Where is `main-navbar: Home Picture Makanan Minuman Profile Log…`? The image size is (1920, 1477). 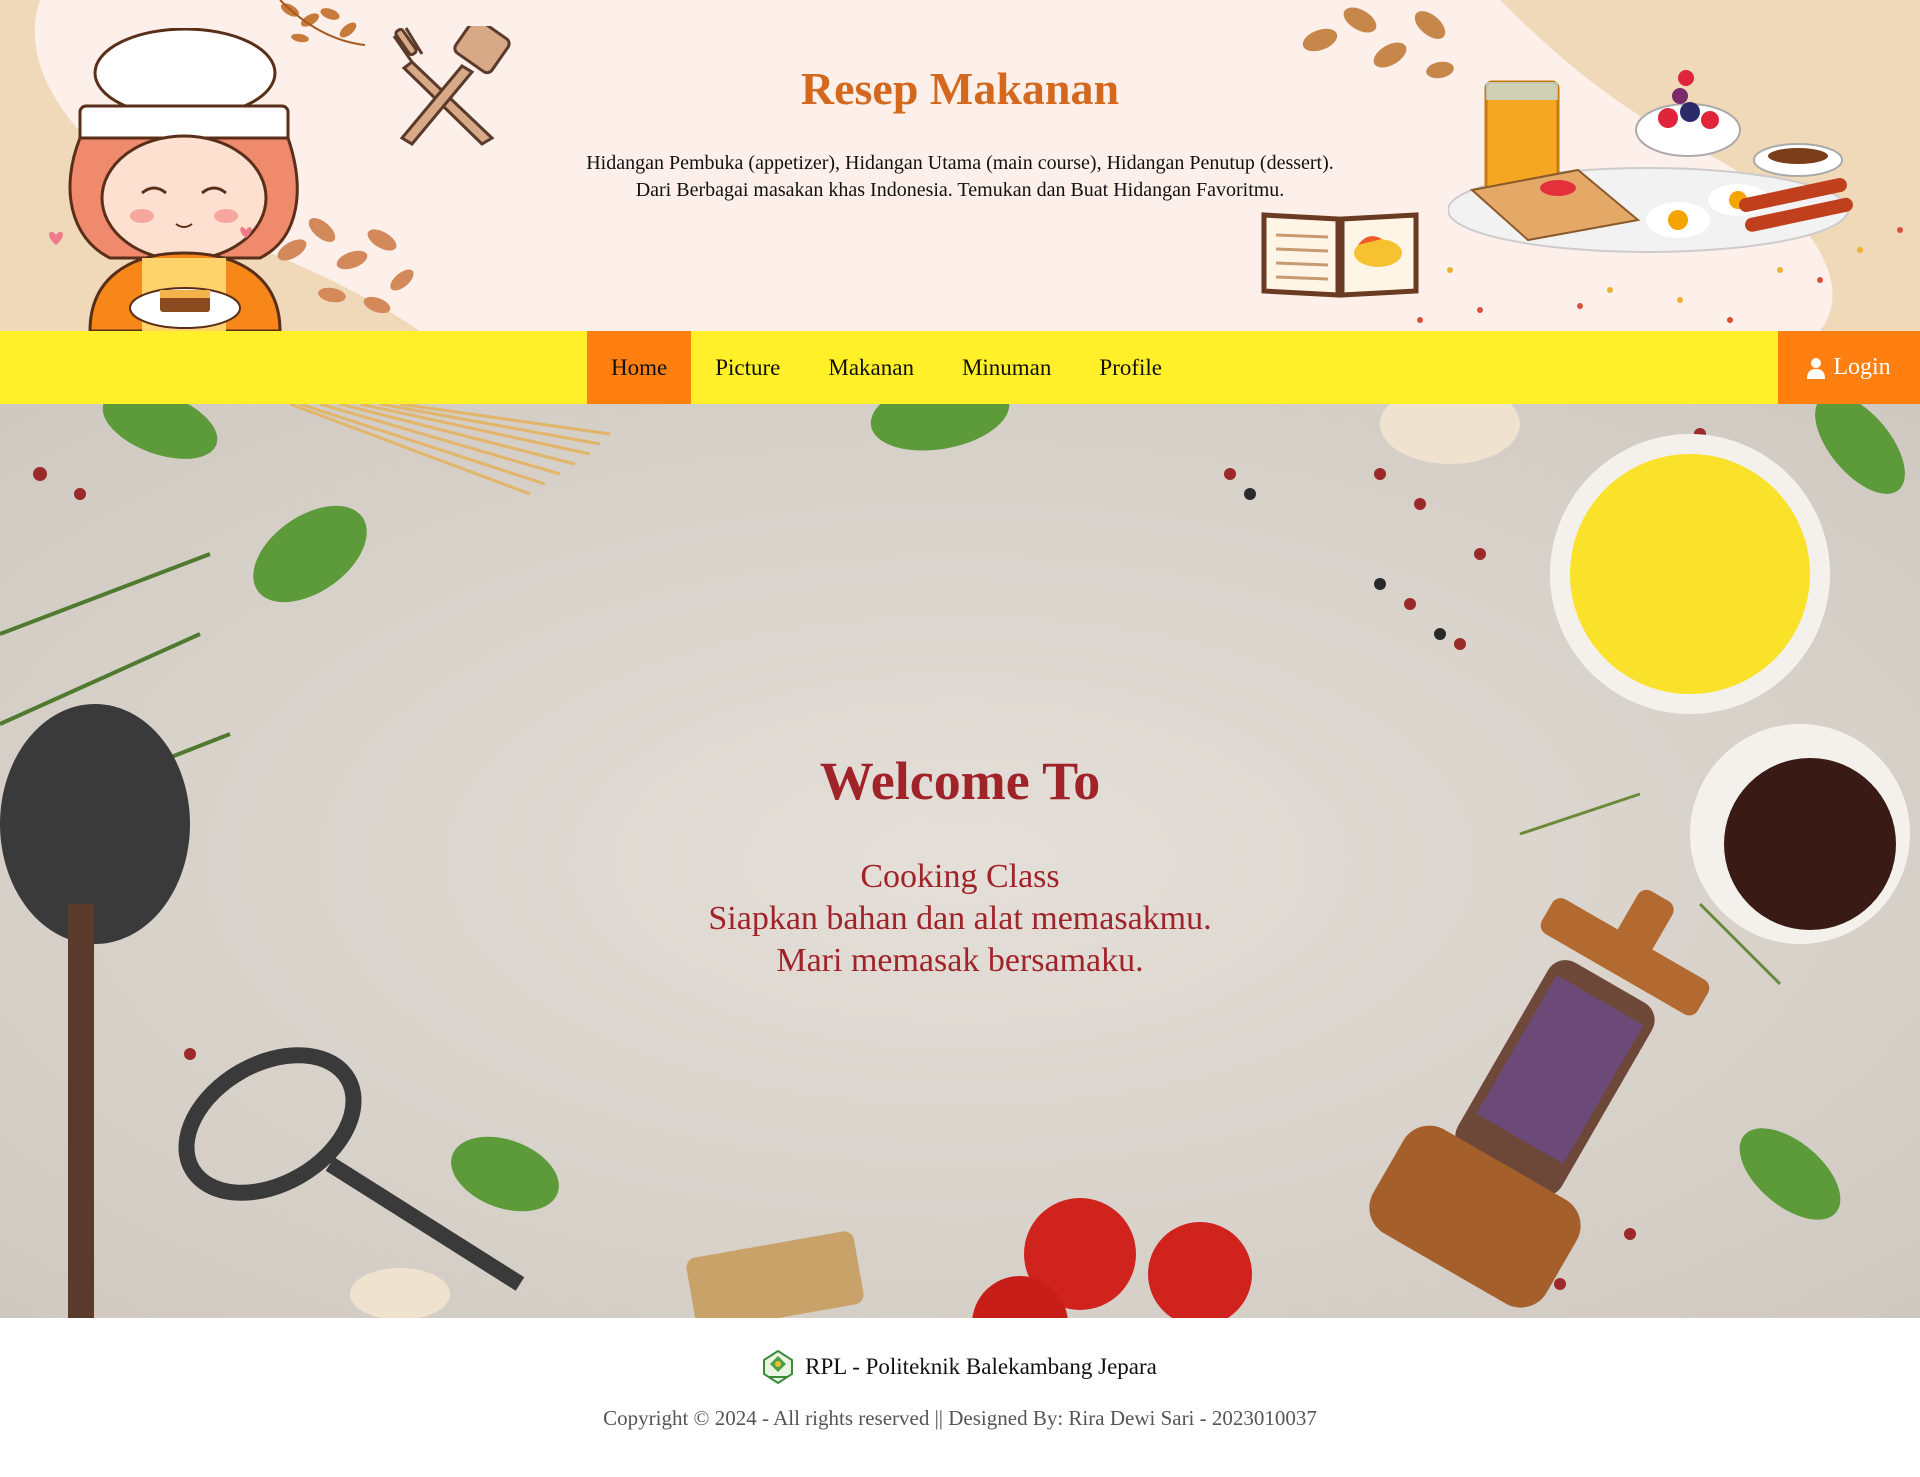 main-navbar: Home Picture Makanan Minuman Profile Log… is located at coordinates (960, 367).